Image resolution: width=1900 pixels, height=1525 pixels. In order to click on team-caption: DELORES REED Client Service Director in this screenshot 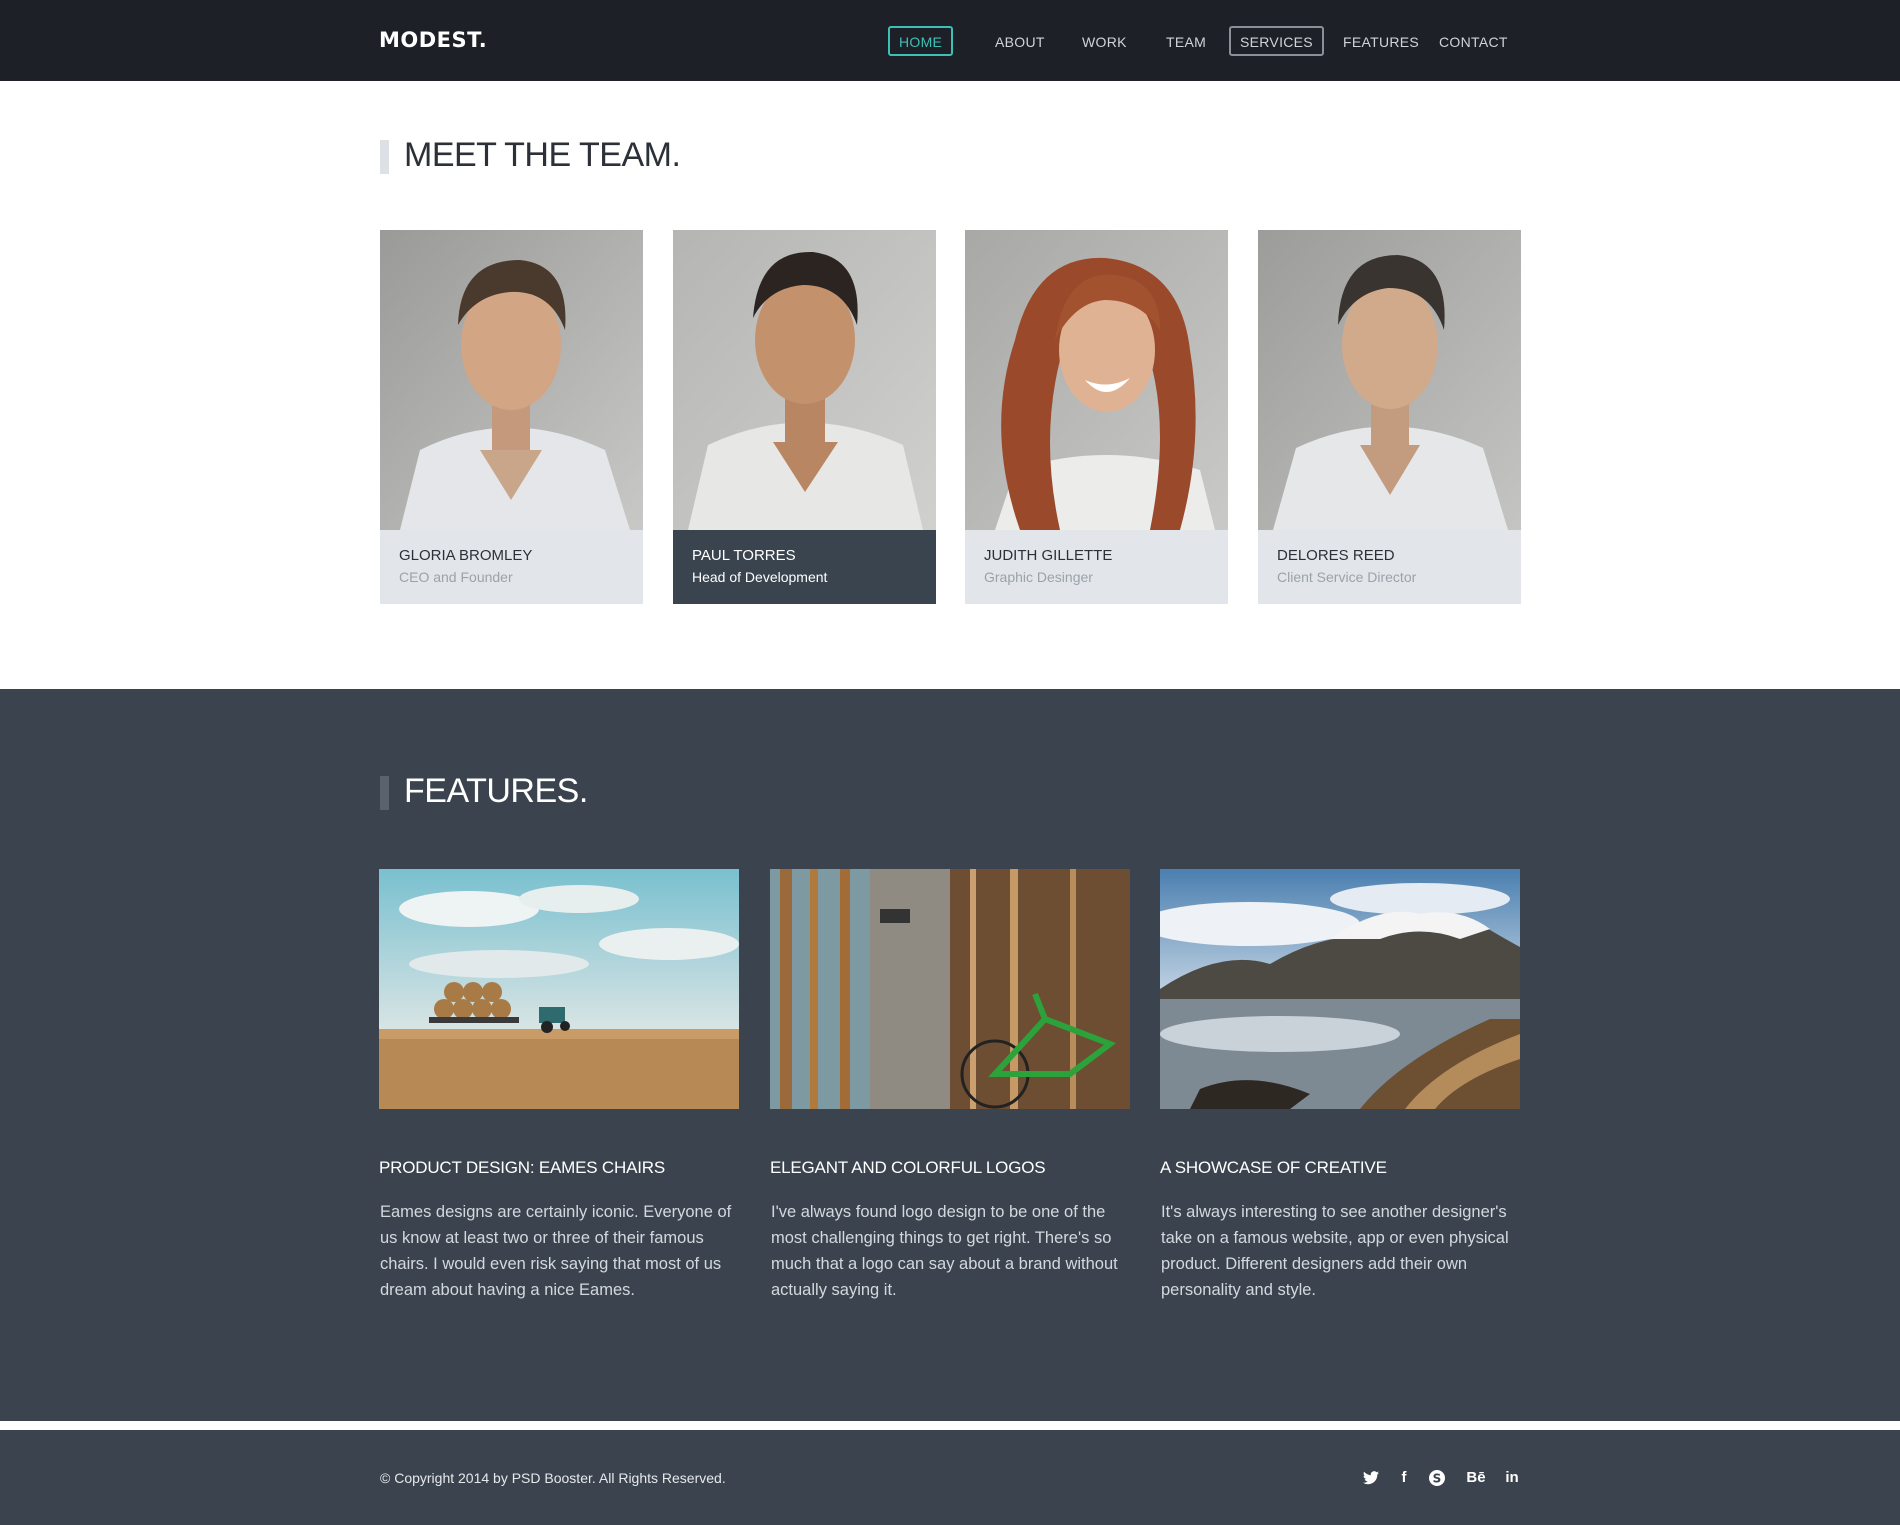, I will do `click(1389, 567)`.